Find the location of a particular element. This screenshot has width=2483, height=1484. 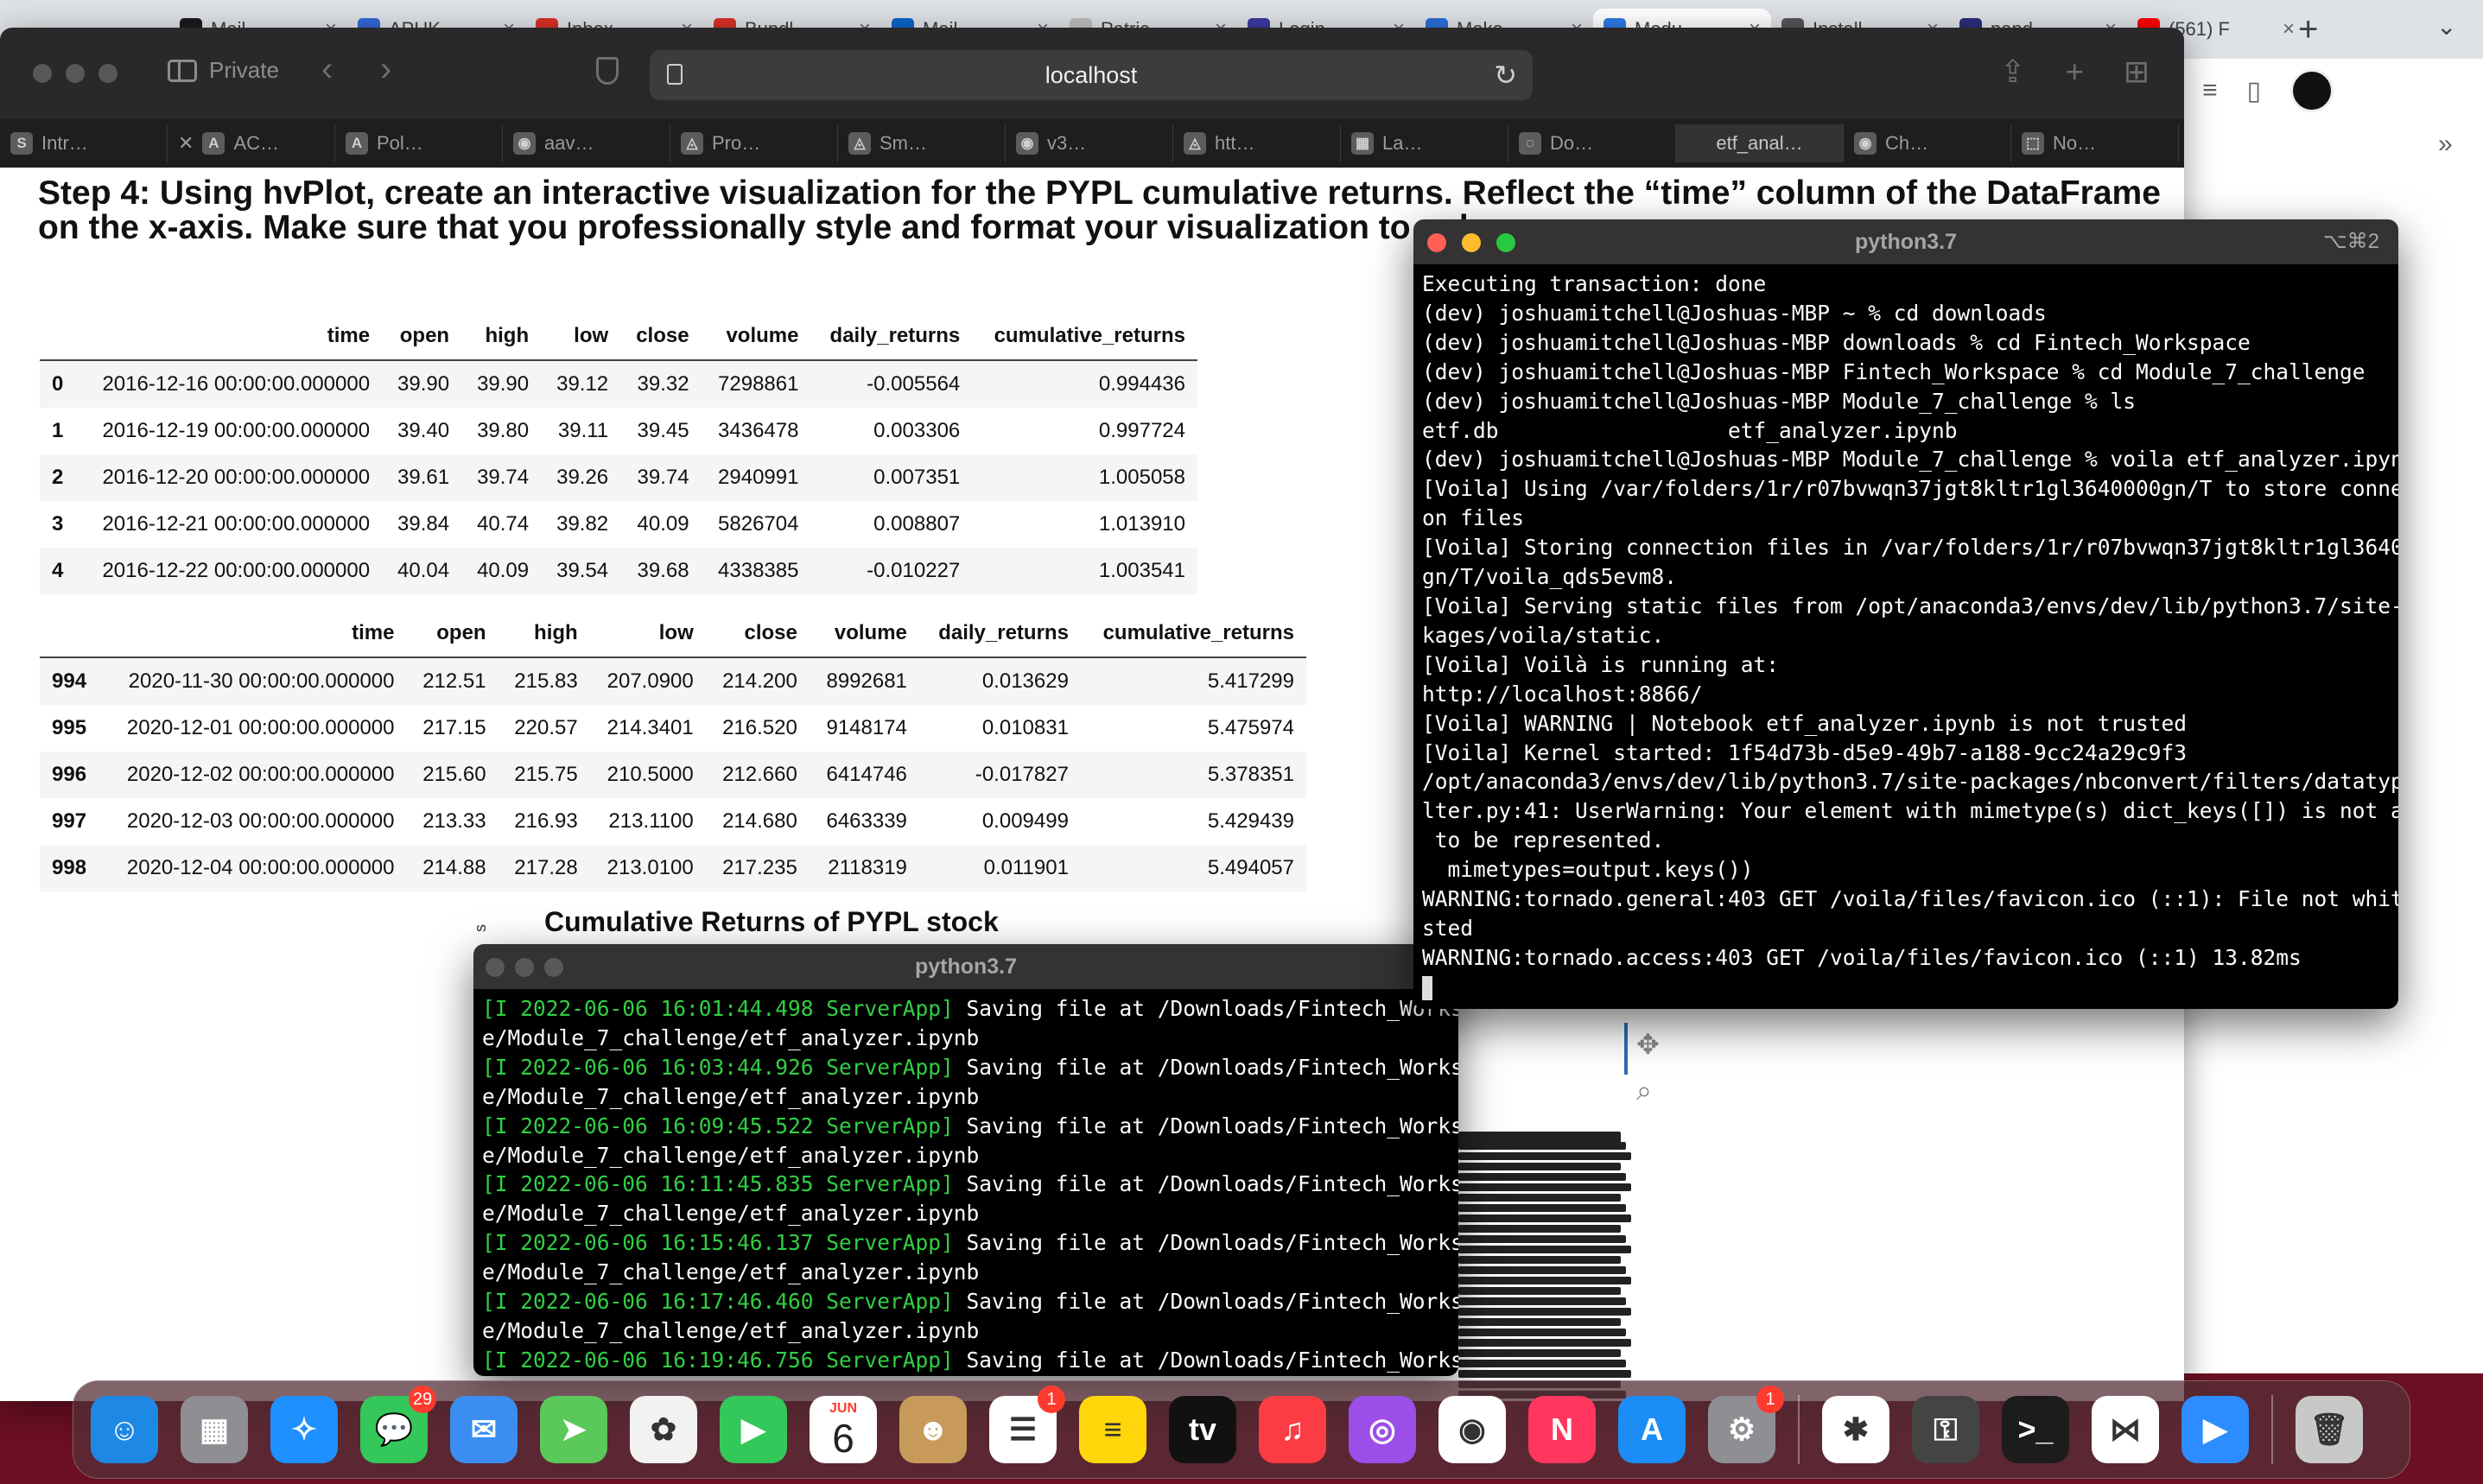

row-index: 4 is located at coordinates (58, 570).